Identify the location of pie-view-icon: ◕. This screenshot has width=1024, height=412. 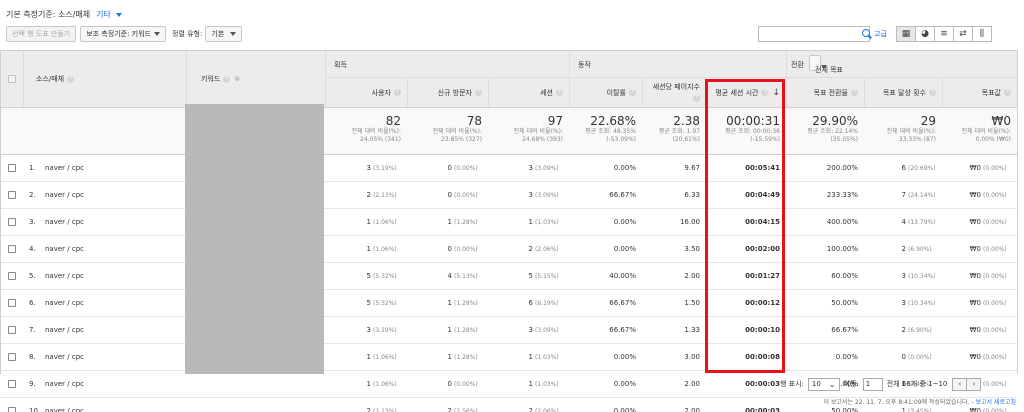
(925, 34).